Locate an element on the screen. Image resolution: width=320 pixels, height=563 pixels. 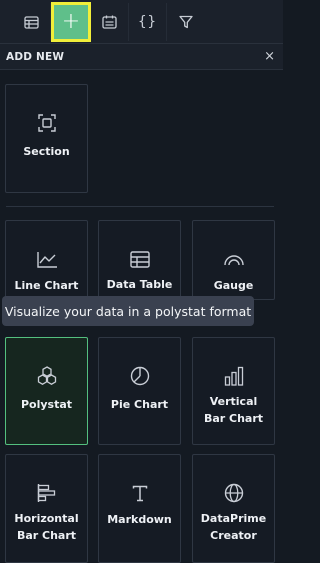
calendar-icon is located at coordinates (109, 22).